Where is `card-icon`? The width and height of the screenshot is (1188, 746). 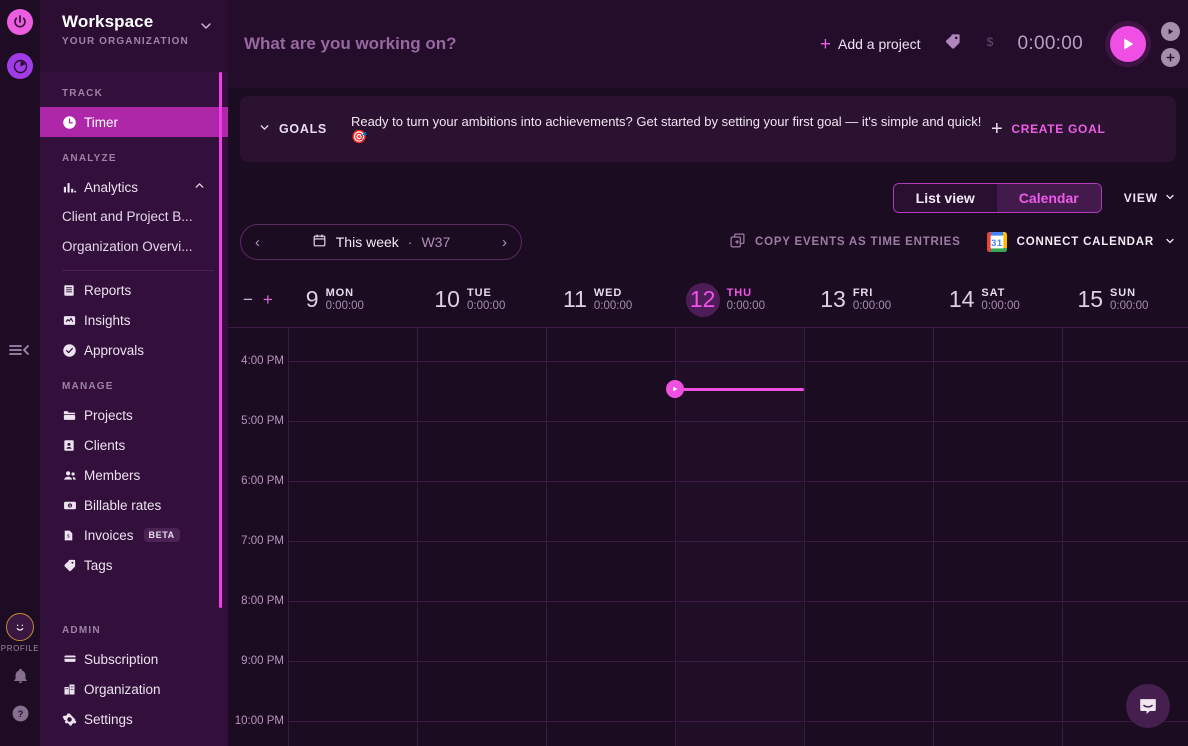 card-icon is located at coordinates (73, 659).